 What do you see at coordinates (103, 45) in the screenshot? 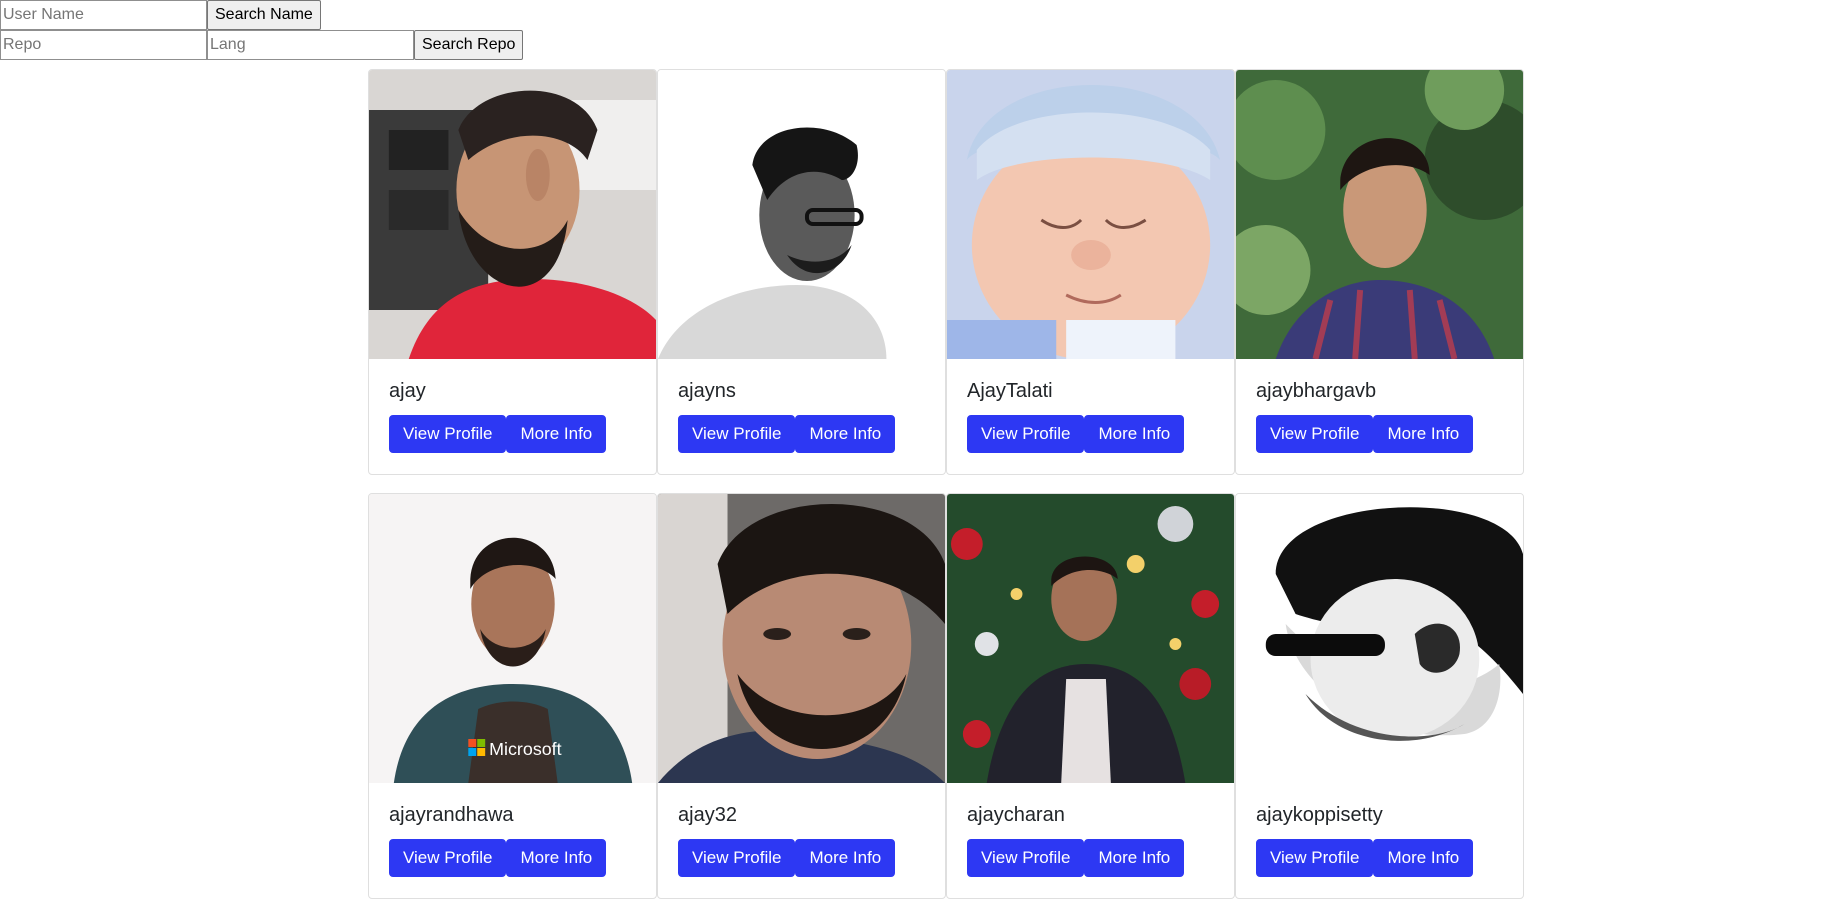
I see `repo-input` at bounding box center [103, 45].